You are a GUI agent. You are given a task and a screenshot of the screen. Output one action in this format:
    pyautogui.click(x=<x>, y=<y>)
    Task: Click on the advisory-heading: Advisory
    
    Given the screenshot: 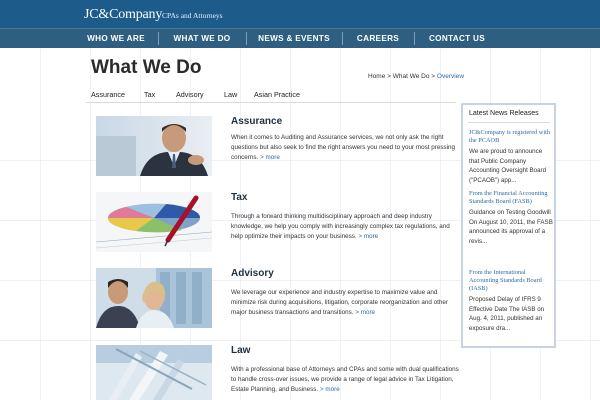 What is the action you would take?
    pyautogui.click(x=252, y=273)
    